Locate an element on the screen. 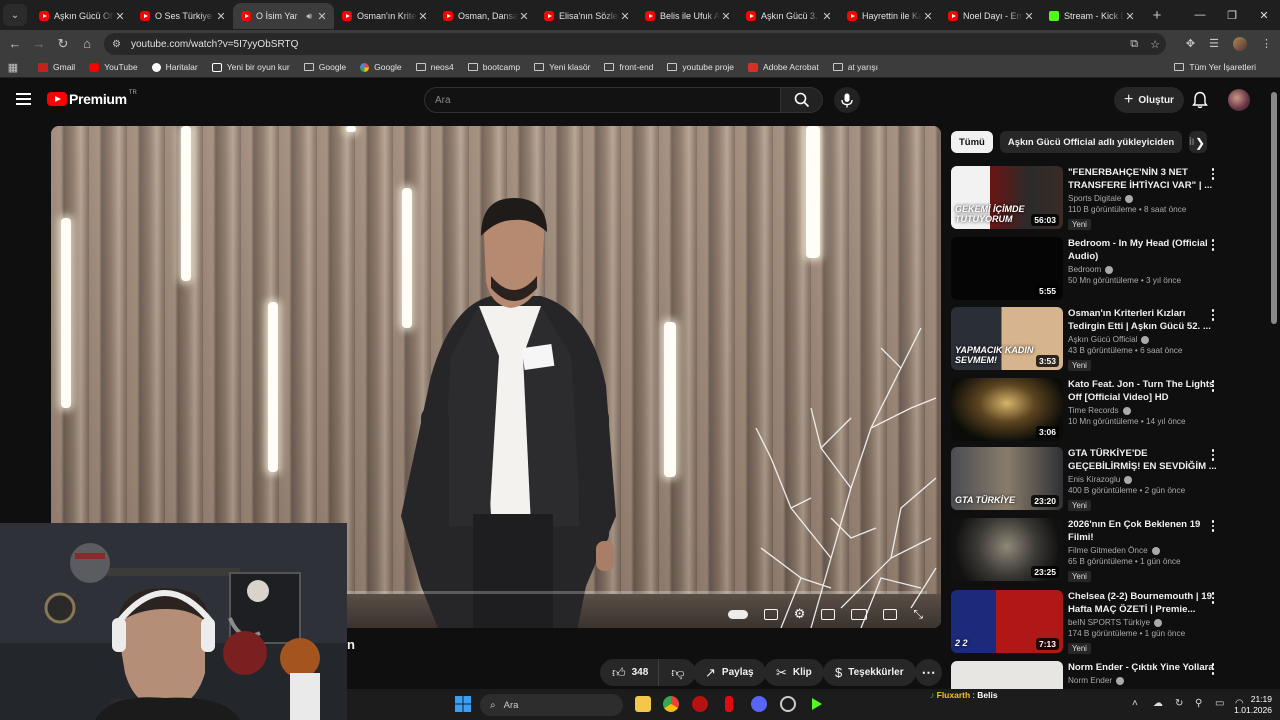  dislike-button: 👎︎ is located at coordinates (677, 672).